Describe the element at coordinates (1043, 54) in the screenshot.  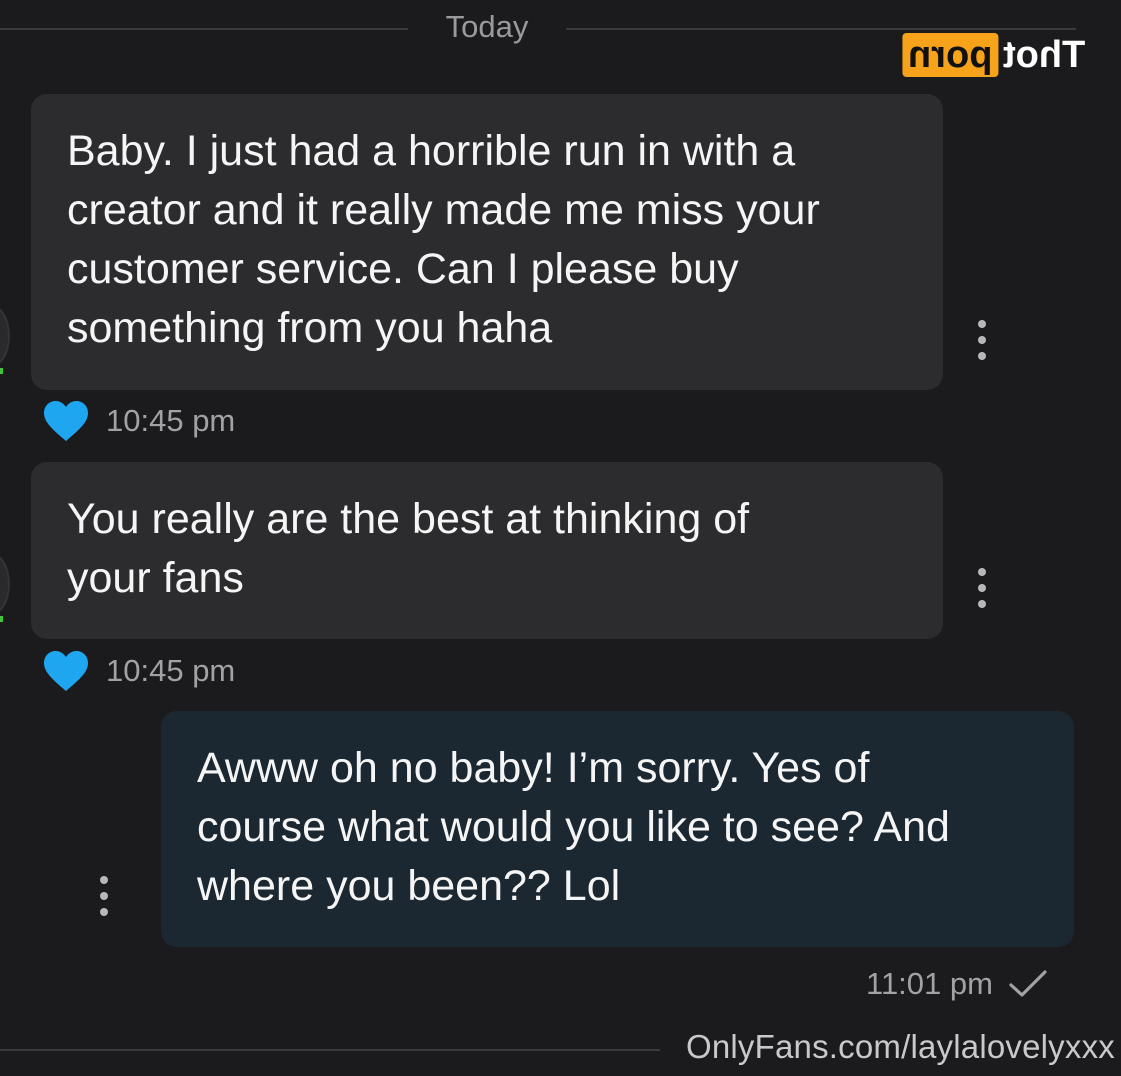
I see `logo-text: Thot` at that location.